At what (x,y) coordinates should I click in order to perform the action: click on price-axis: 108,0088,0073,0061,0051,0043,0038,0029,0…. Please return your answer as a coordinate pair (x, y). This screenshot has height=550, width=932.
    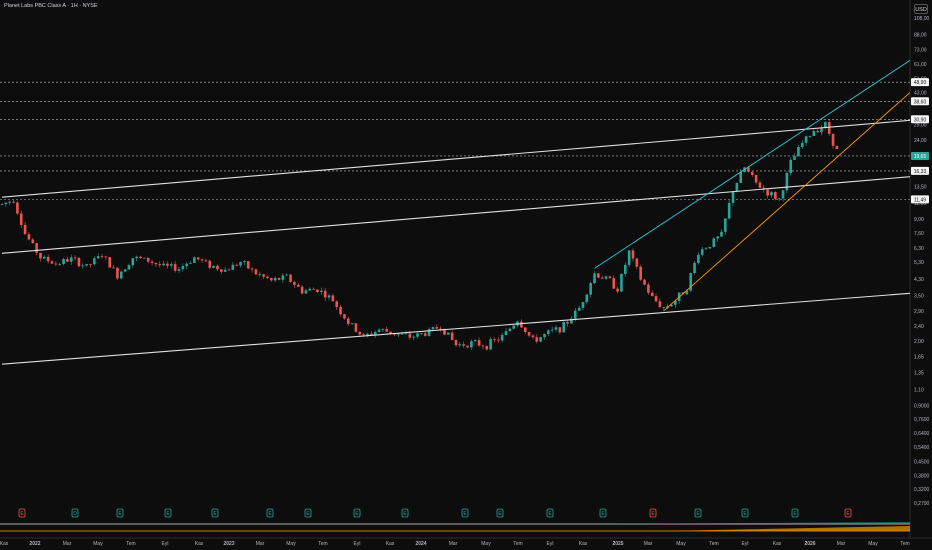
    Looking at the image, I should click on (920, 261).